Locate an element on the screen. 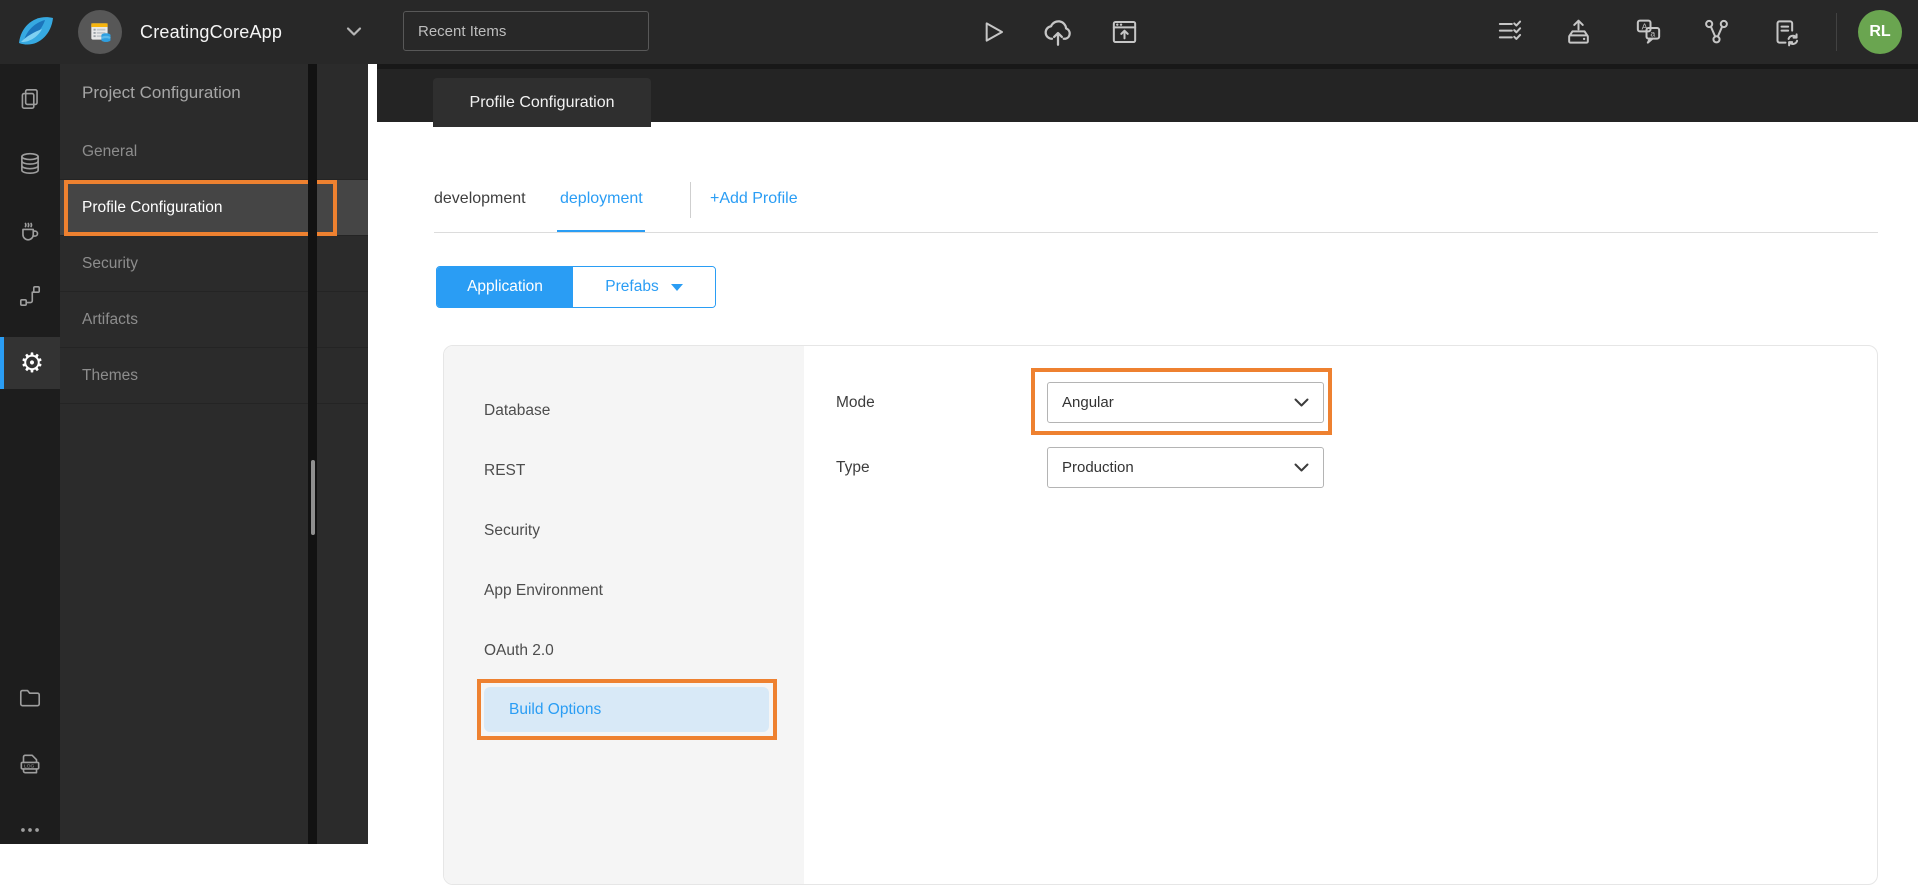 The width and height of the screenshot is (1918, 885). java-services-icon is located at coordinates (30, 230).